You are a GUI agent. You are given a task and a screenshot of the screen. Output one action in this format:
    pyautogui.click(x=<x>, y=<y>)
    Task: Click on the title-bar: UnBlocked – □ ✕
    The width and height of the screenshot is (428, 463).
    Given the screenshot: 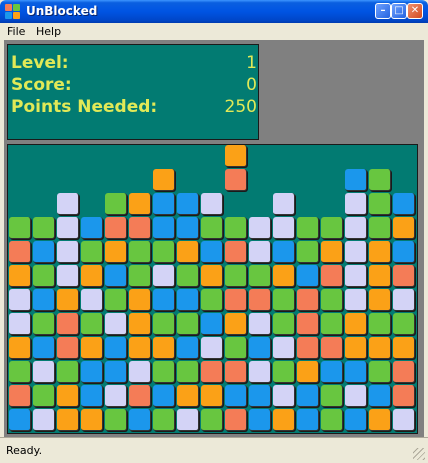 What is the action you would take?
    pyautogui.click(x=214, y=11)
    